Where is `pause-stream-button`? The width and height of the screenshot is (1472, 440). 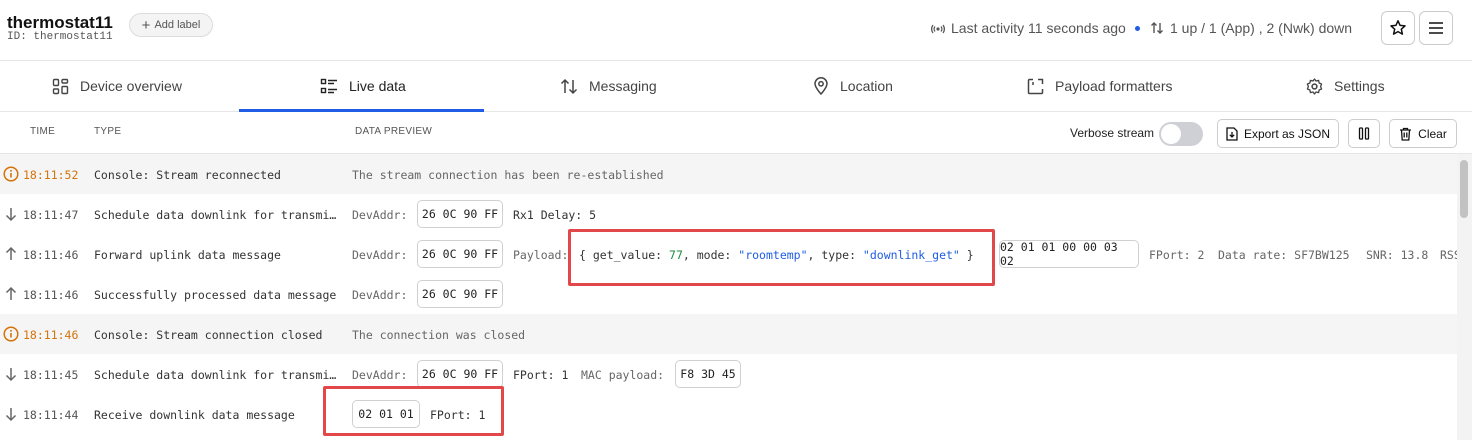 pause-stream-button is located at coordinates (1364, 133).